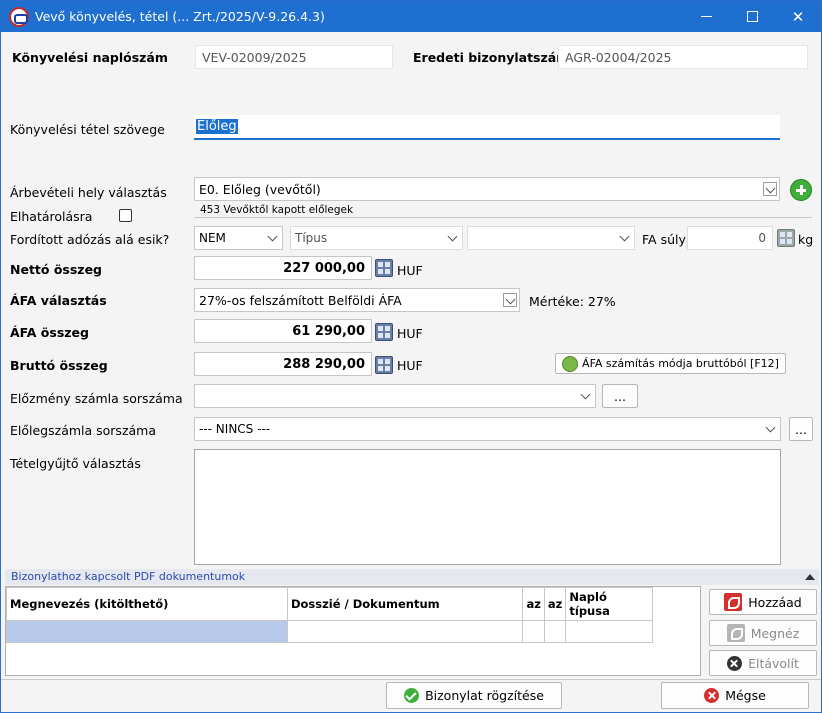 The height and width of the screenshot is (713, 822). Describe the element at coordinates (412, 577) in the screenshot. I see `pdf-panel-header: Bizonylathoz kapcsolt PDF dokumentumok` at that location.